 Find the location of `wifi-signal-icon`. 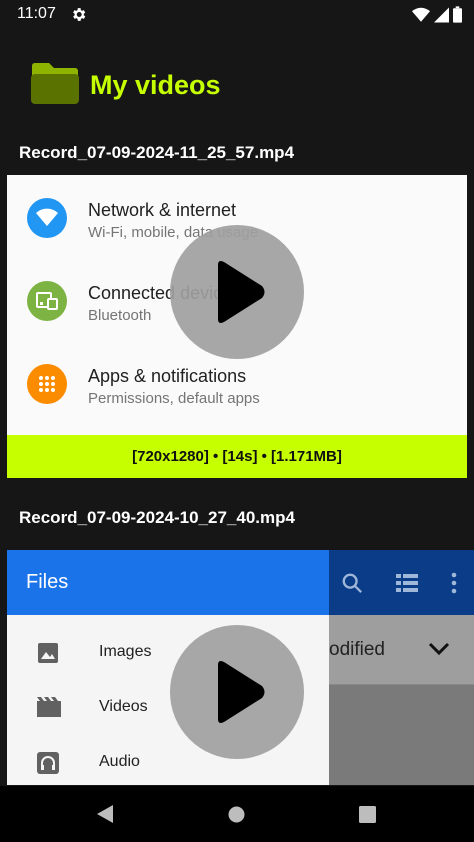

wifi-signal-icon is located at coordinates (421, 14).